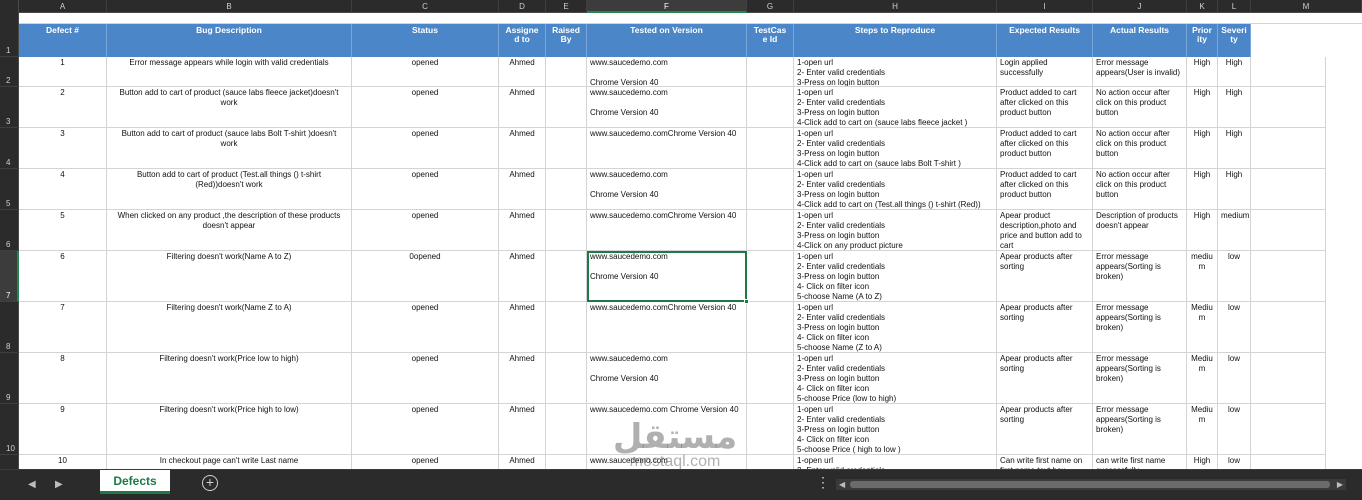 The image size is (1362, 500). Describe the element at coordinates (770, 40) in the screenshot. I see `header-testcase: TestCas e Id` at that location.